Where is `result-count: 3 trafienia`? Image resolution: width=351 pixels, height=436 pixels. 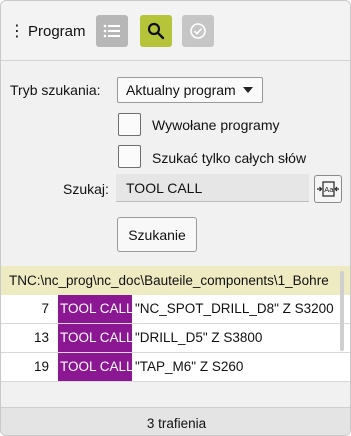 result-count: 3 trafienia is located at coordinates (175, 421).